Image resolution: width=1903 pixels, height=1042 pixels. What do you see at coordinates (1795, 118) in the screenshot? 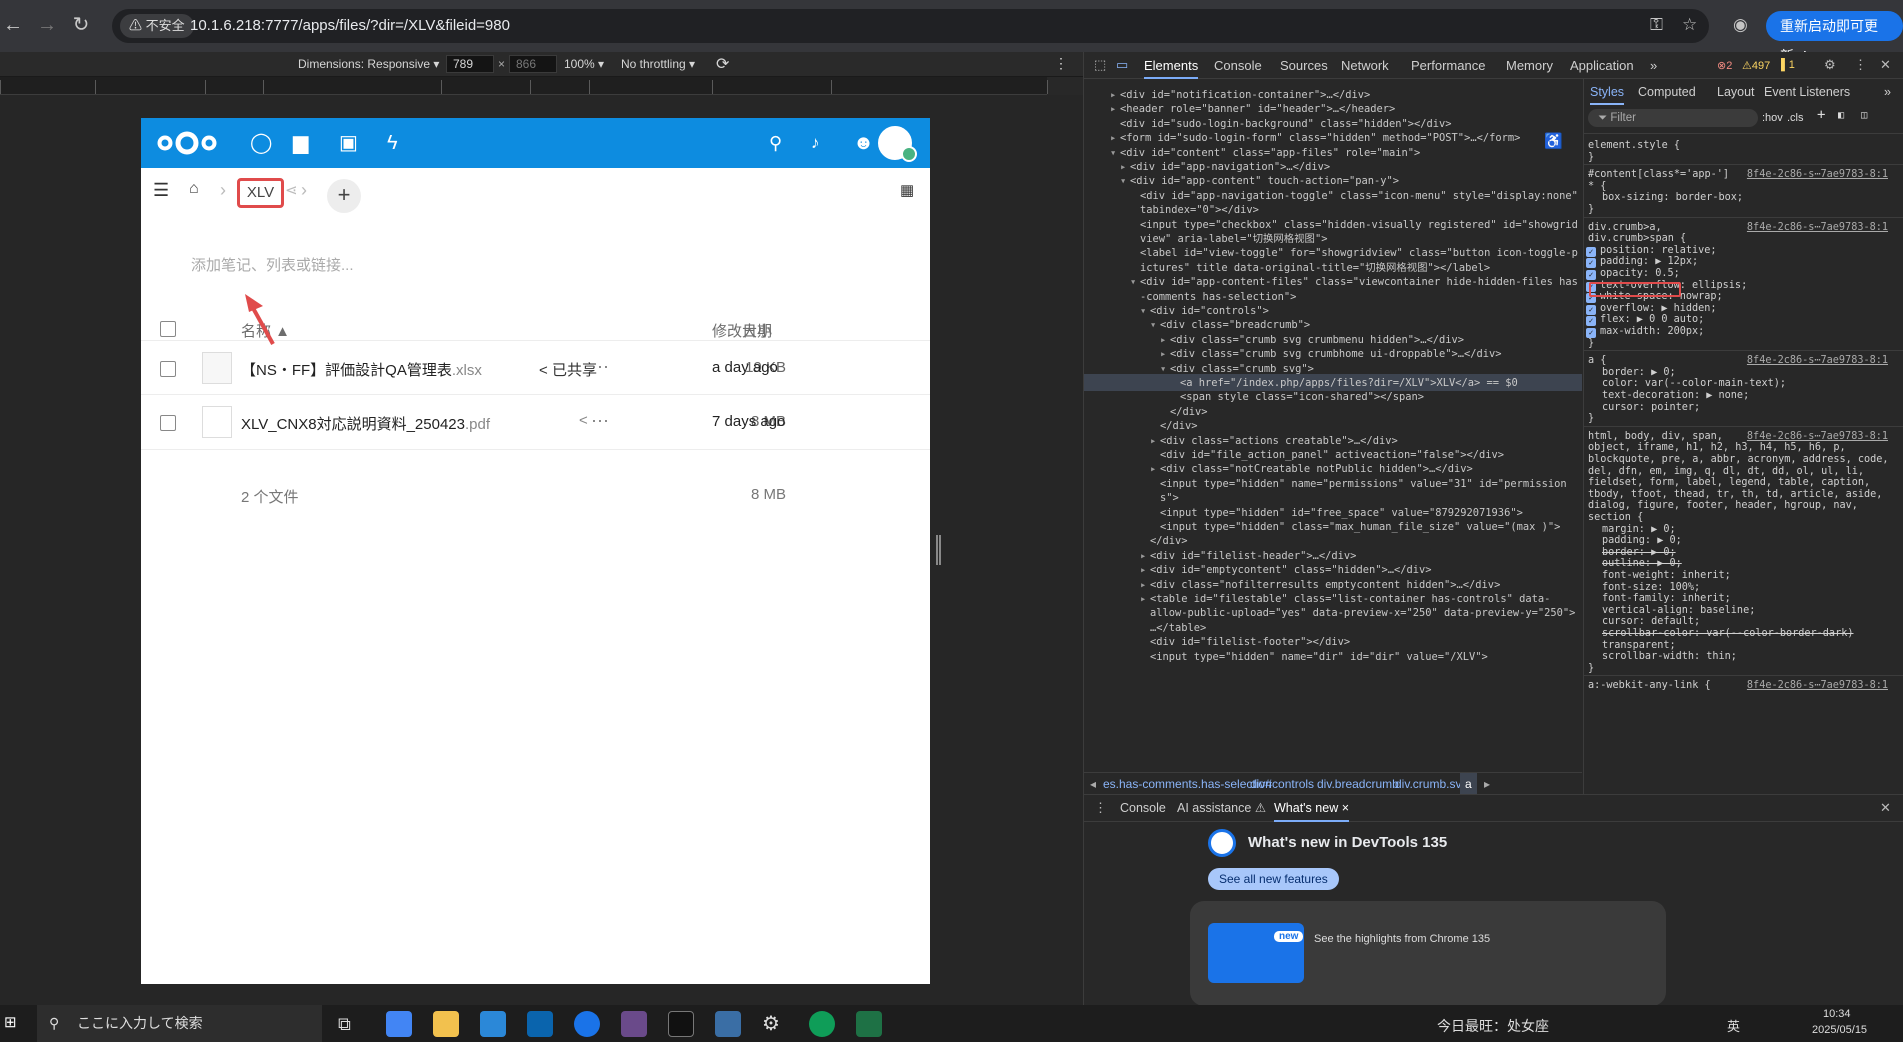
I see `class-toggle: .cls` at bounding box center [1795, 118].